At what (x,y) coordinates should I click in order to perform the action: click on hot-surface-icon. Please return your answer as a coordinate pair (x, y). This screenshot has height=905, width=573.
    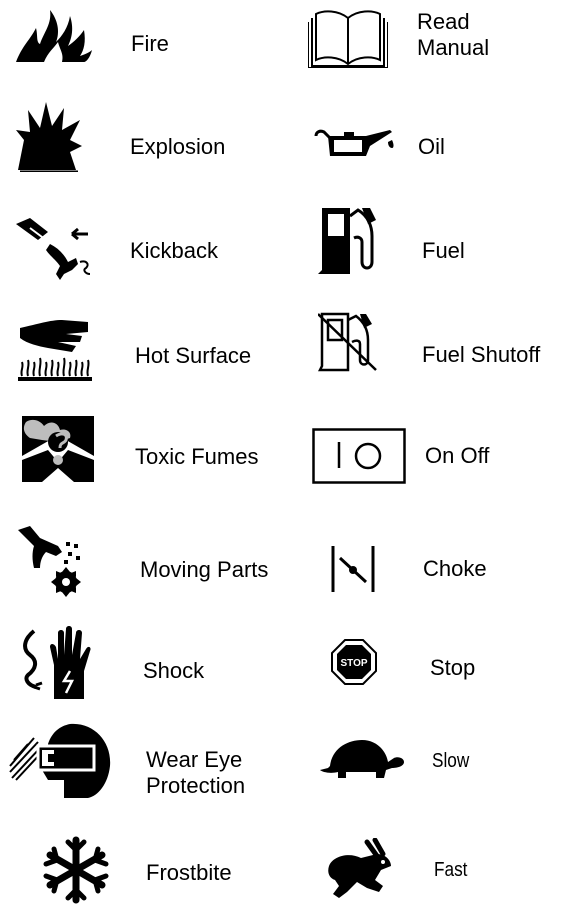
    Looking at the image, I should click on (55, 350).